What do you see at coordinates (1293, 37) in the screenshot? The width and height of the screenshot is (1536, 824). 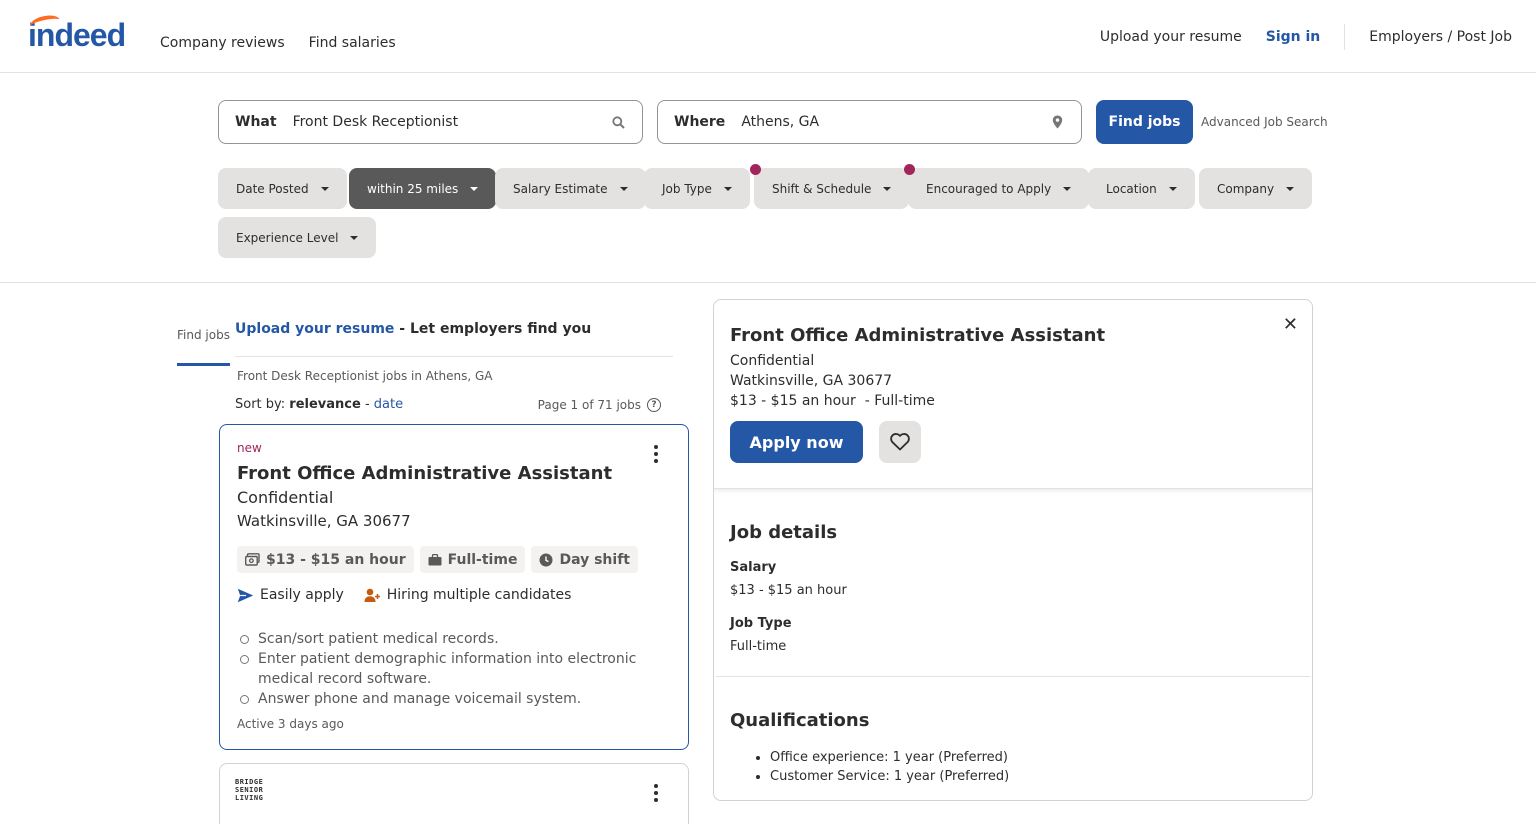 I see `sign-in-link: Sign in` at bounding box center [1293, 37].